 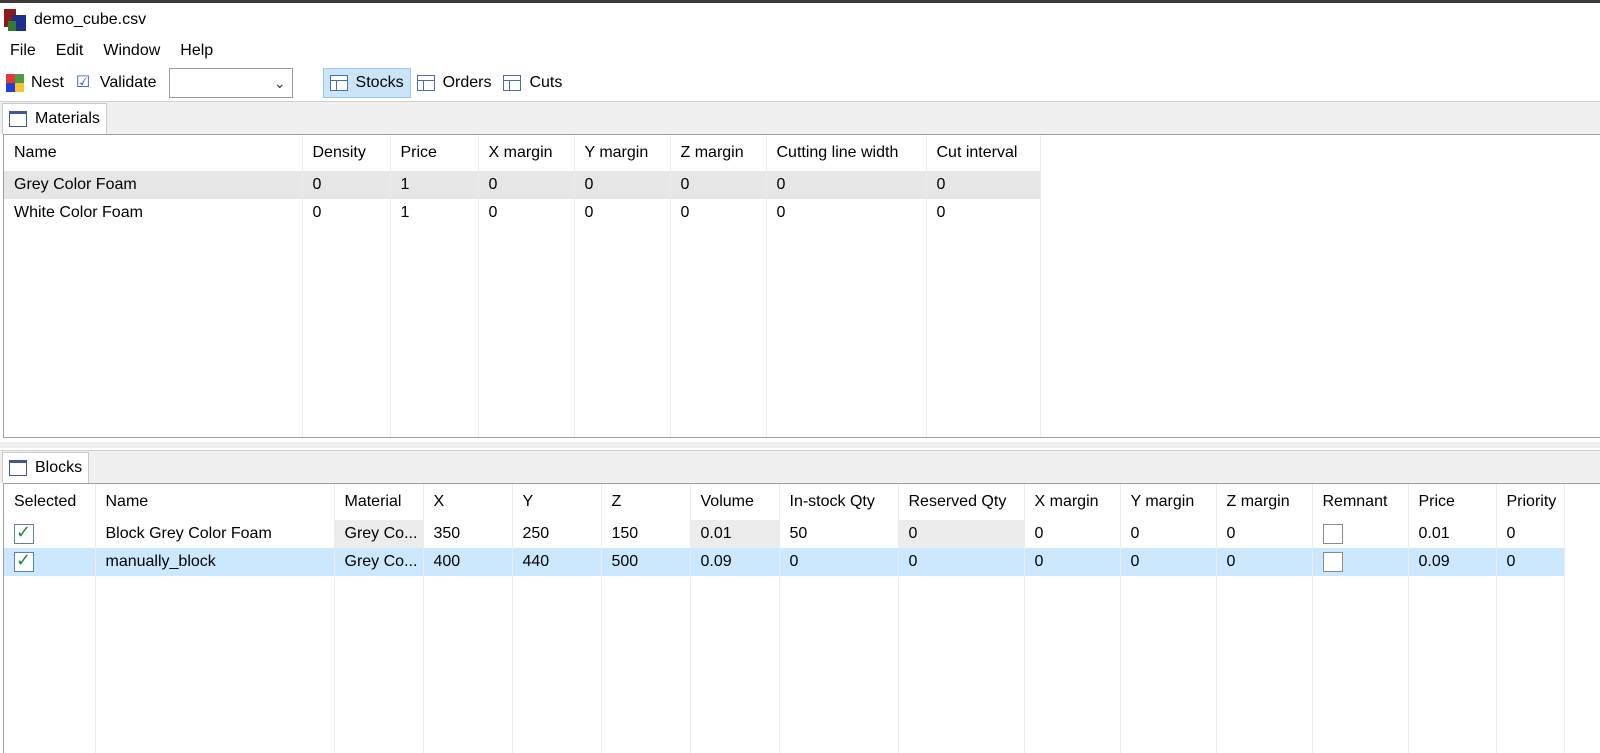 I want to click on column-header: Priority, so click(x=1530, y=502).